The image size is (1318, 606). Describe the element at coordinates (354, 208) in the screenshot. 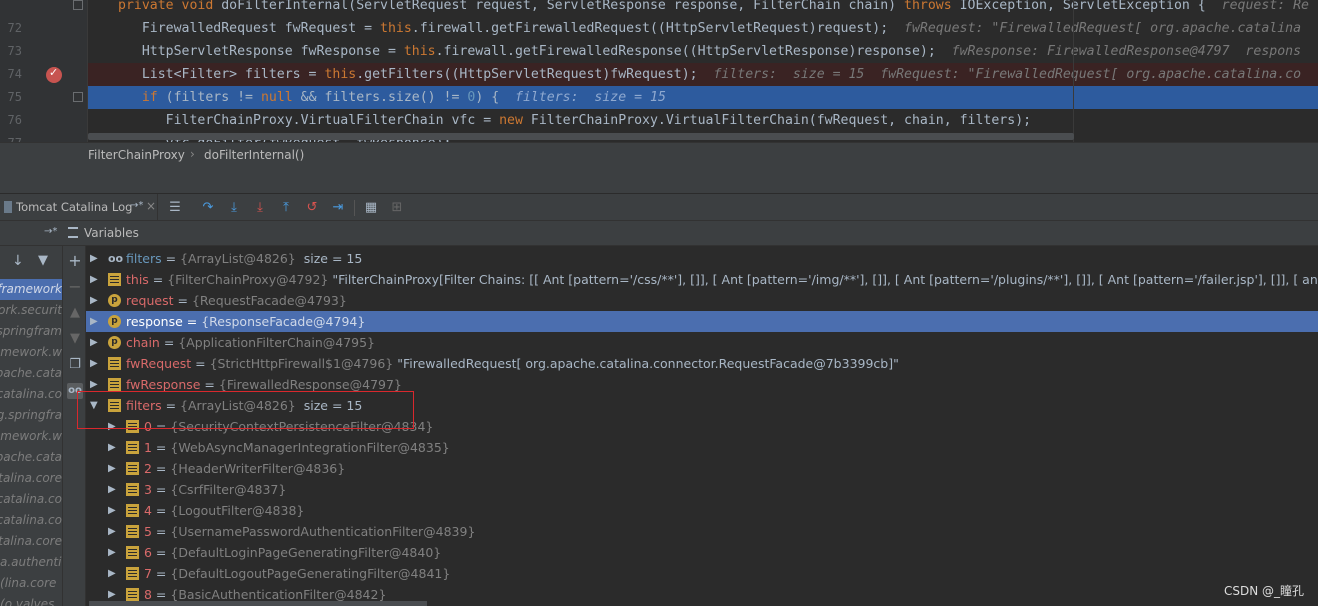

I see `toolbar-separator` at that location.